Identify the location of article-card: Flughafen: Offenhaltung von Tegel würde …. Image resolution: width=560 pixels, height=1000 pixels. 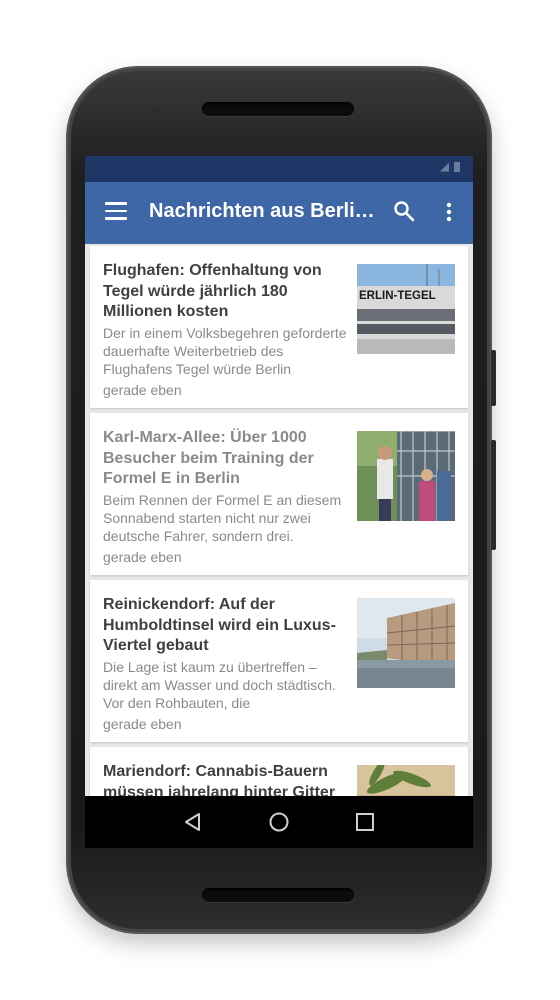
(279, 327).